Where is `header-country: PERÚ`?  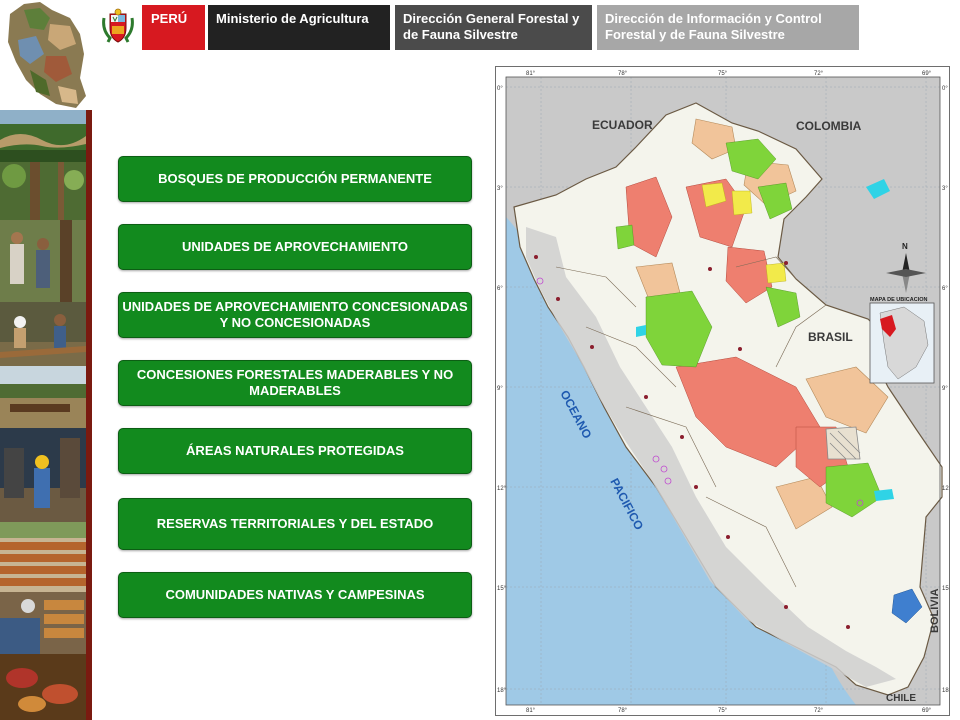
header-country: PERÚ is located at coordinates (173, 27).